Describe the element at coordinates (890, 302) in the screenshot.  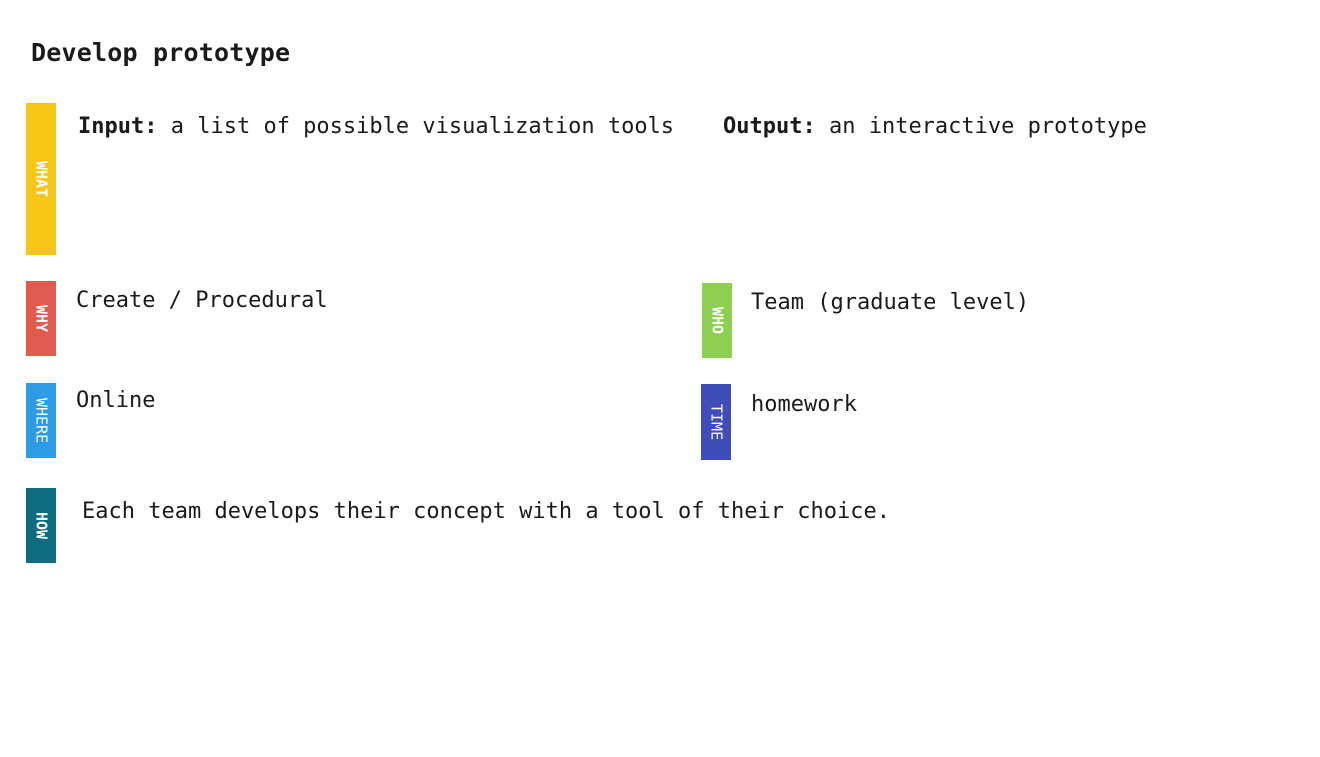
I see `who-text: Team (graduate level)` at that location.